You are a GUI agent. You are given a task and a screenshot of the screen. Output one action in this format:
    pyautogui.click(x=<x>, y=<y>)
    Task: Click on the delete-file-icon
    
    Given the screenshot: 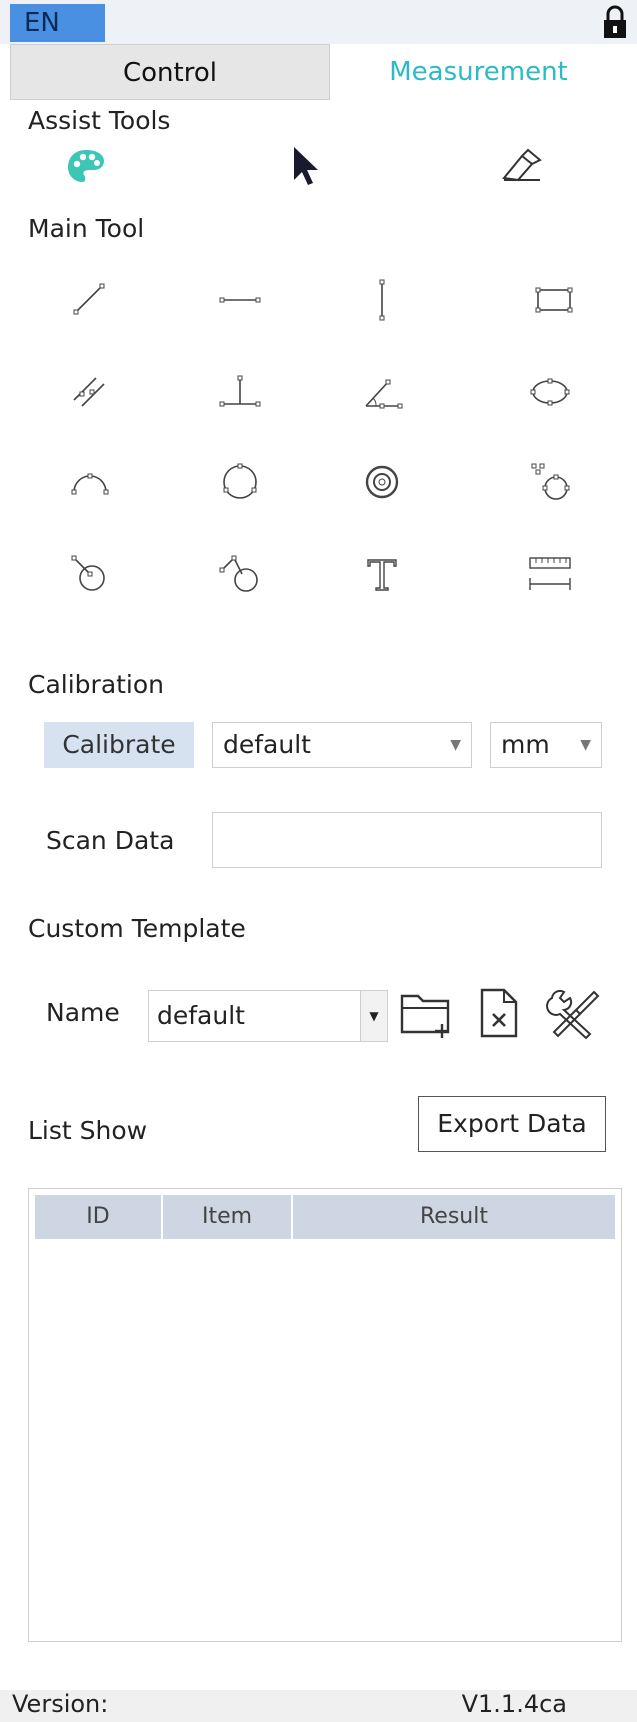 What is the action you would take?
    pyautogui.click(x=499, y=1013)
    